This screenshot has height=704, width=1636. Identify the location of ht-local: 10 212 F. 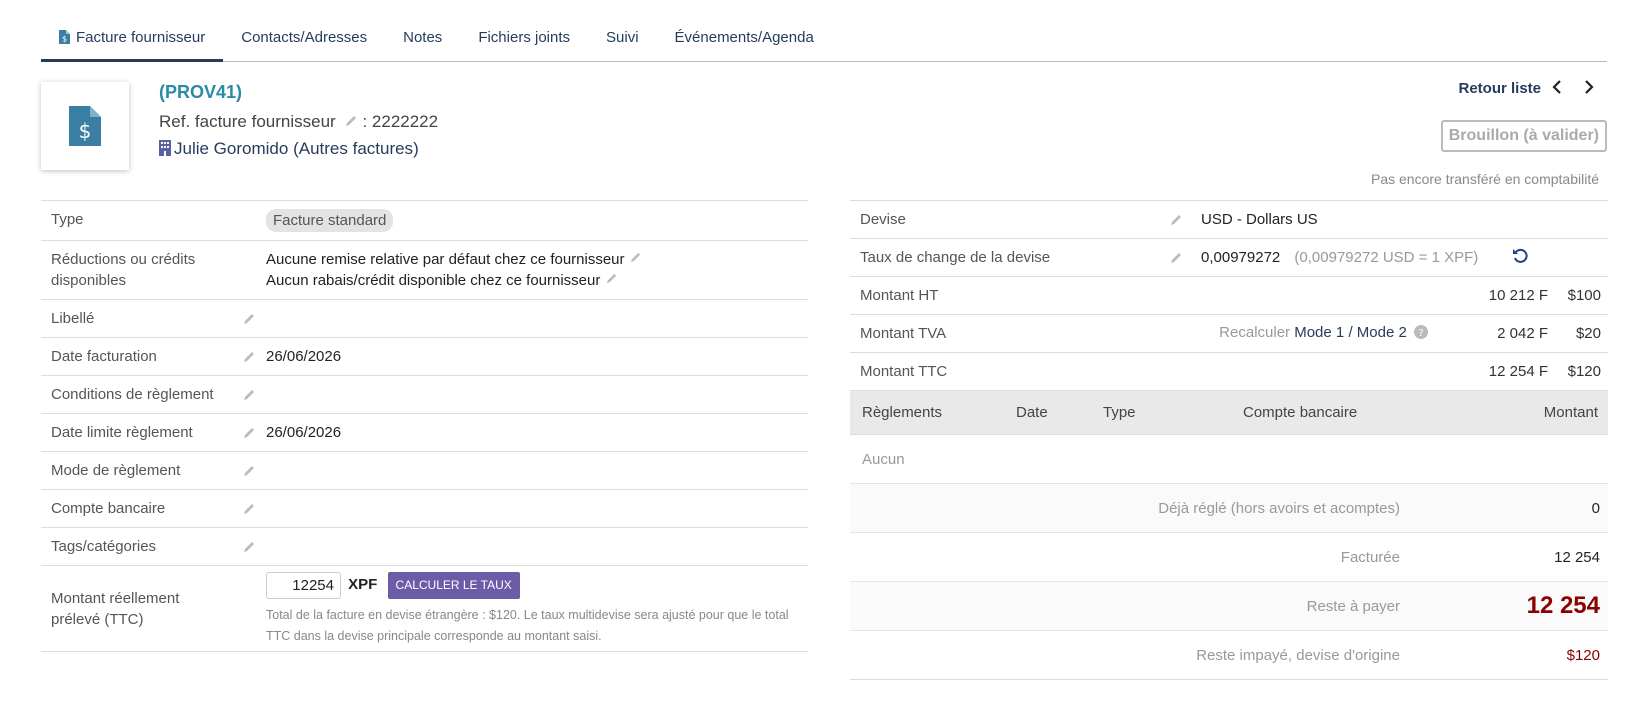
(1518, 295).